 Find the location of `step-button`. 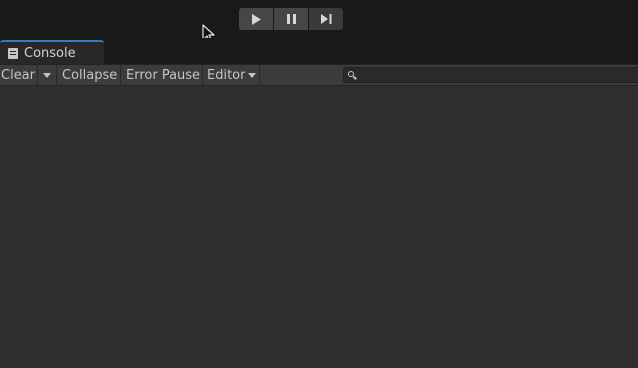

step-button is located at coordinates (326, 19).